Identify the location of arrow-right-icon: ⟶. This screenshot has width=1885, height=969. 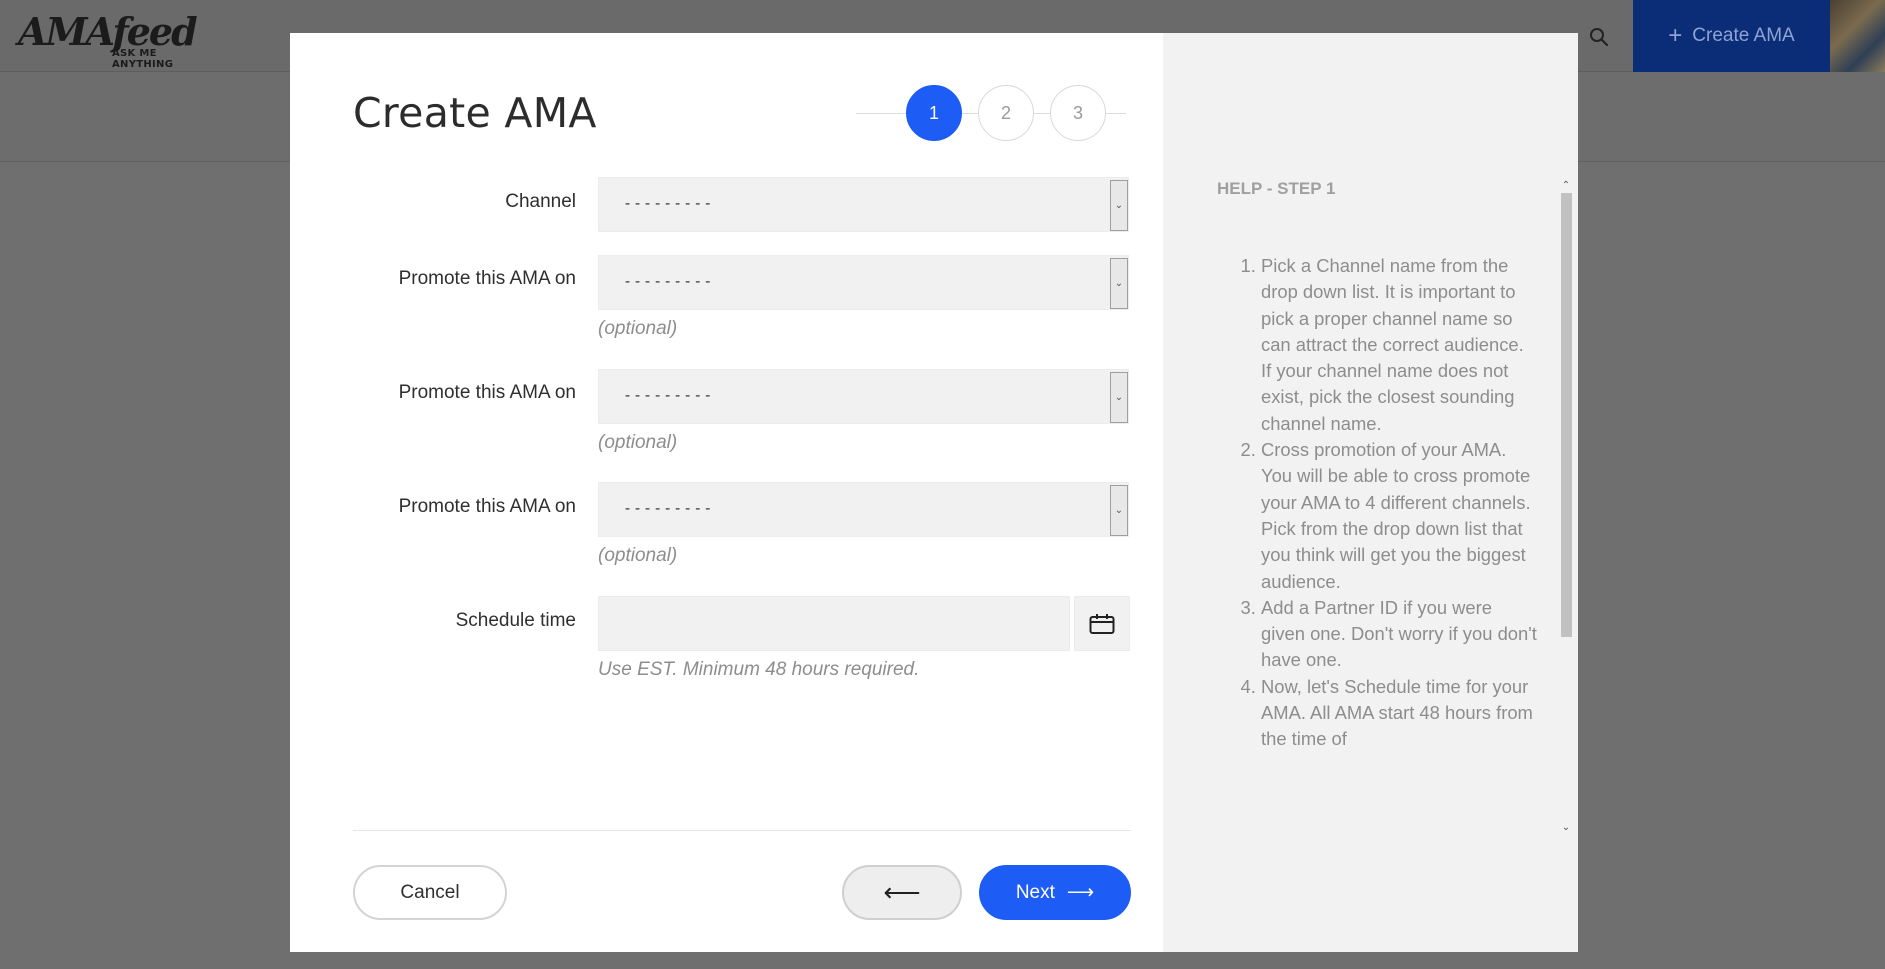
(1080, 892).